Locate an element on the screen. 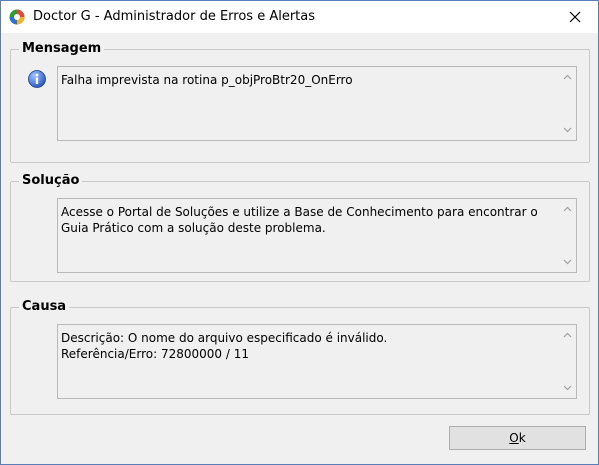 This screenshot has height=465, width=599. doctor-g-app-icon is located at coordinates (17, 17).